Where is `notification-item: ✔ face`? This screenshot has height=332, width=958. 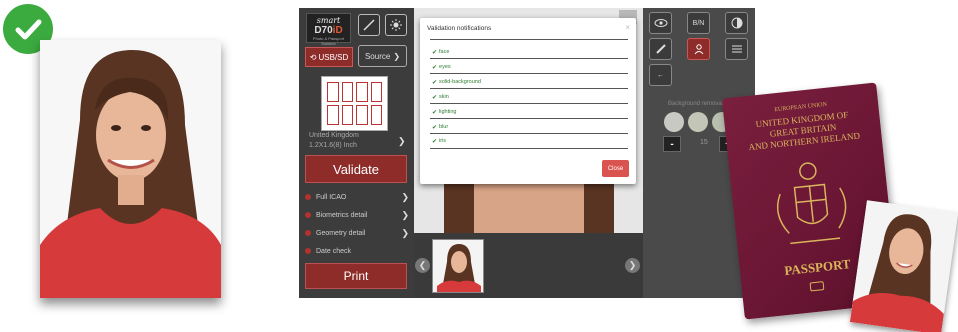 notification-item: ✔ face is located at coordinates (441, 52).